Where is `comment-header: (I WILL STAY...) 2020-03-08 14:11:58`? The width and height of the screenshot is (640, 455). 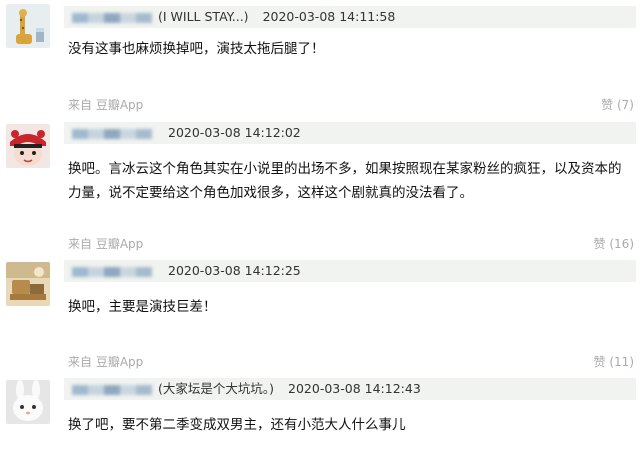 comment-header: (I WILL STAY...) 2020-03-08 14:11:58 is located at coordinates (350, 17).